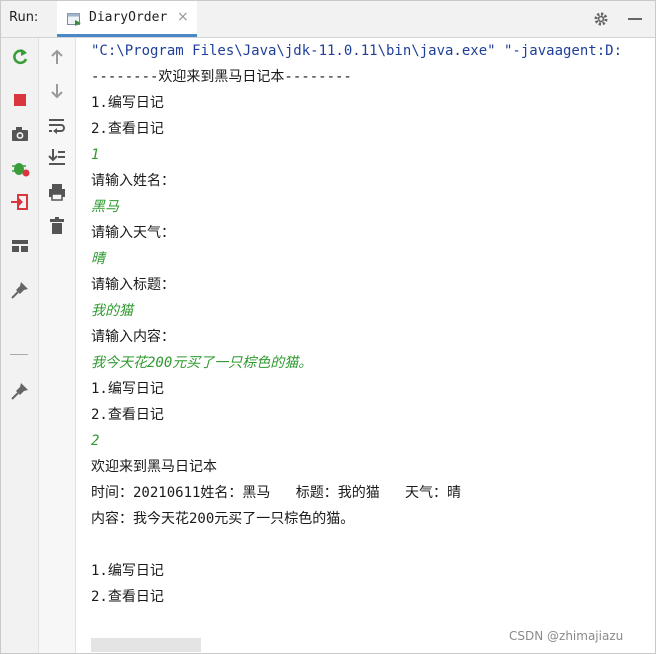 The height and width of the screenshot is (654, 656). I want to click on horizontal-scrollbar, so click(146, 645).